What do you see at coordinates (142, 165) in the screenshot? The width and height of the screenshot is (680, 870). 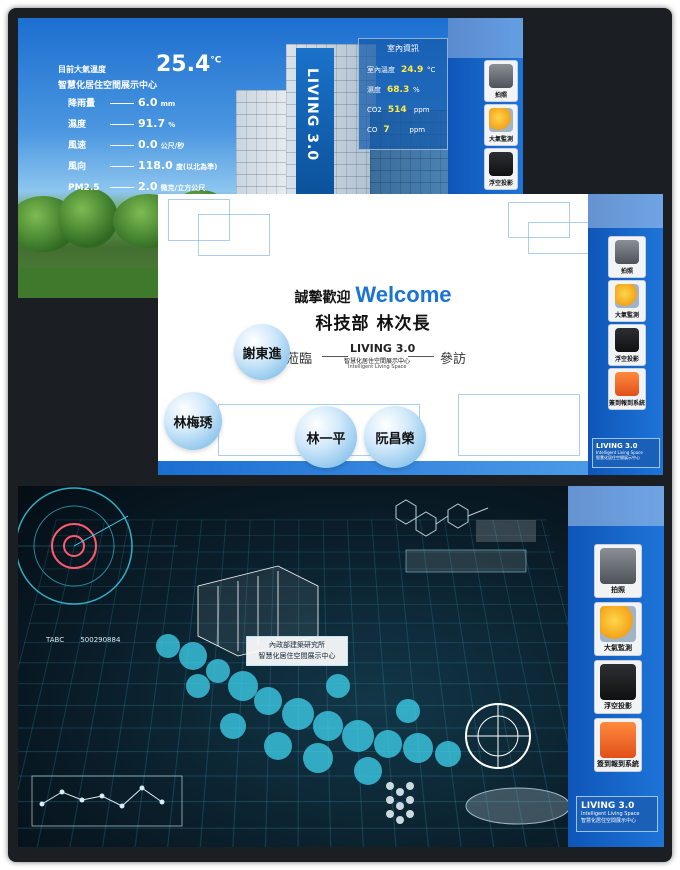 I see `weather-row: 風向 118.0 度(以北為準)` at bounding box center [142, 165].